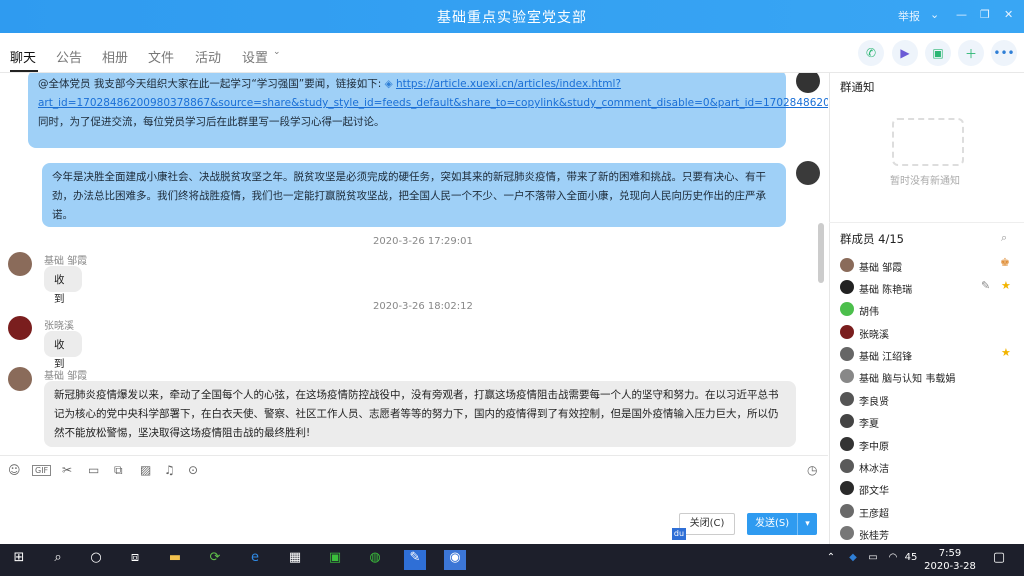 The height and width of the screenshot is (576, 1024). I want to click on tab-album: 相册, so click(115, 56).